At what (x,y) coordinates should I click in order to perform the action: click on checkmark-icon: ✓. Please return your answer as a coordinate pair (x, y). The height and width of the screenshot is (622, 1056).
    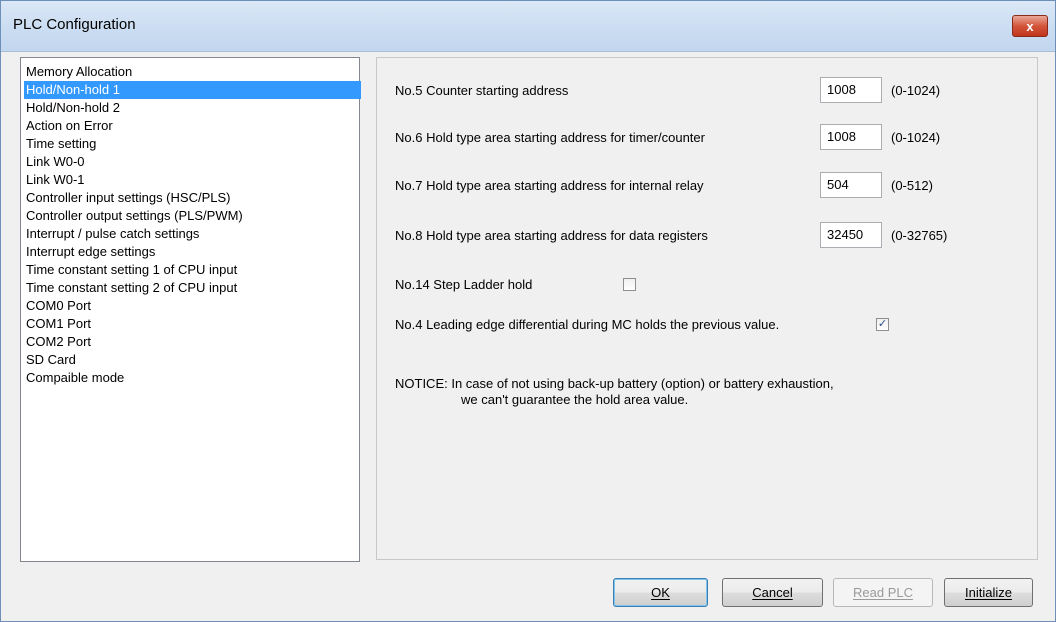
    Looking at the image, I should click on (882, 324).